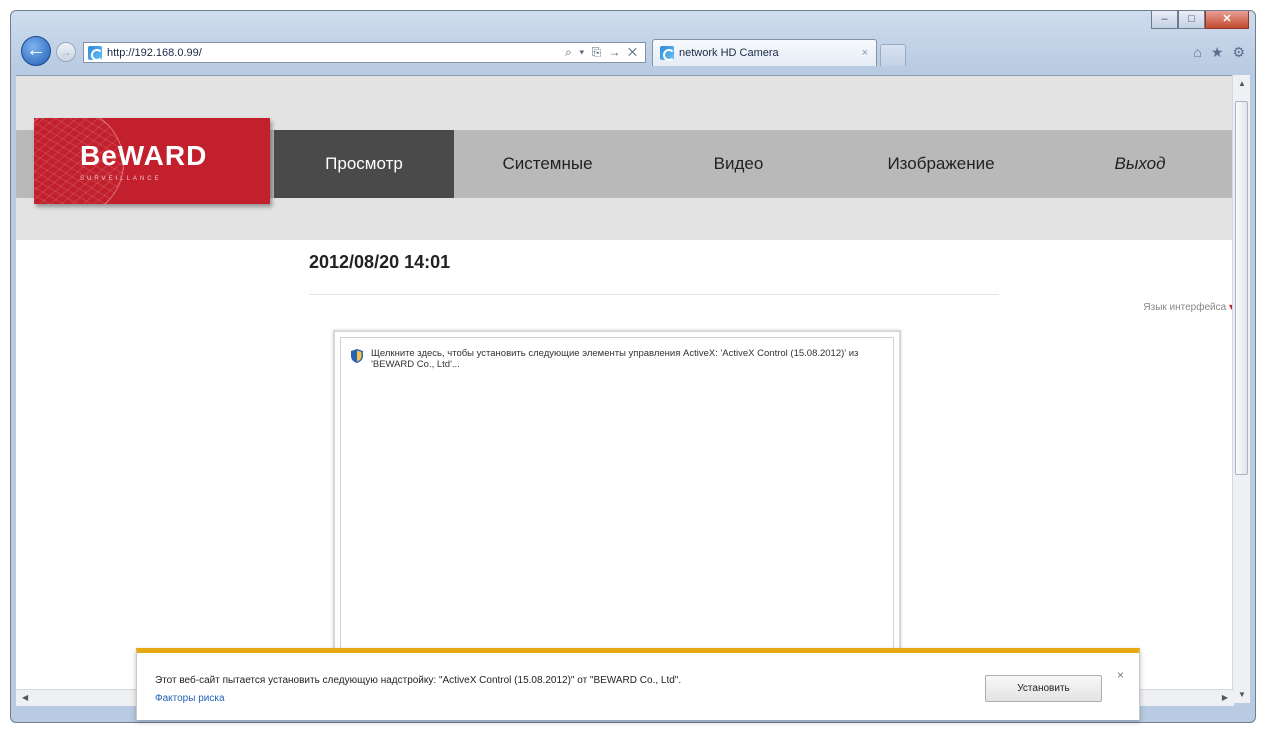  Describe the element at coordinates (1043, 688) in the screenshot. I see `install-button: Установить` at that location.